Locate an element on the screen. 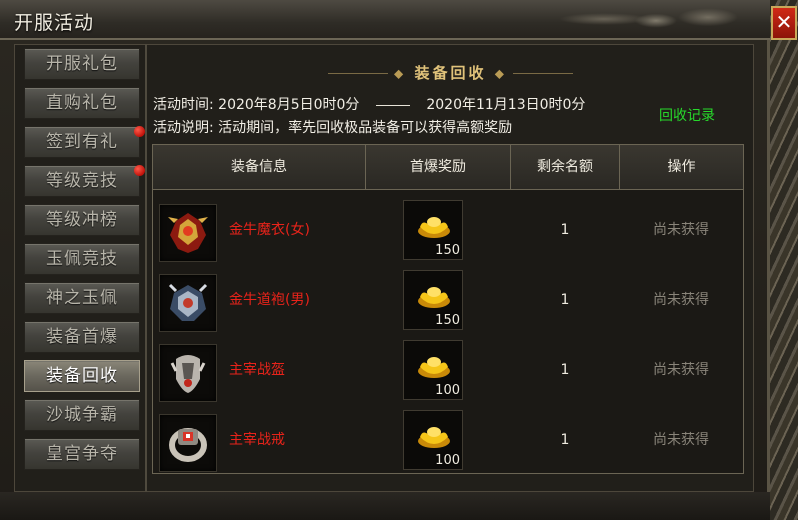 The image size is (798, 520). desc-text: 活动期间，率先回收极品装备可以获得高额奖励 is located at coordinates (365, 128).